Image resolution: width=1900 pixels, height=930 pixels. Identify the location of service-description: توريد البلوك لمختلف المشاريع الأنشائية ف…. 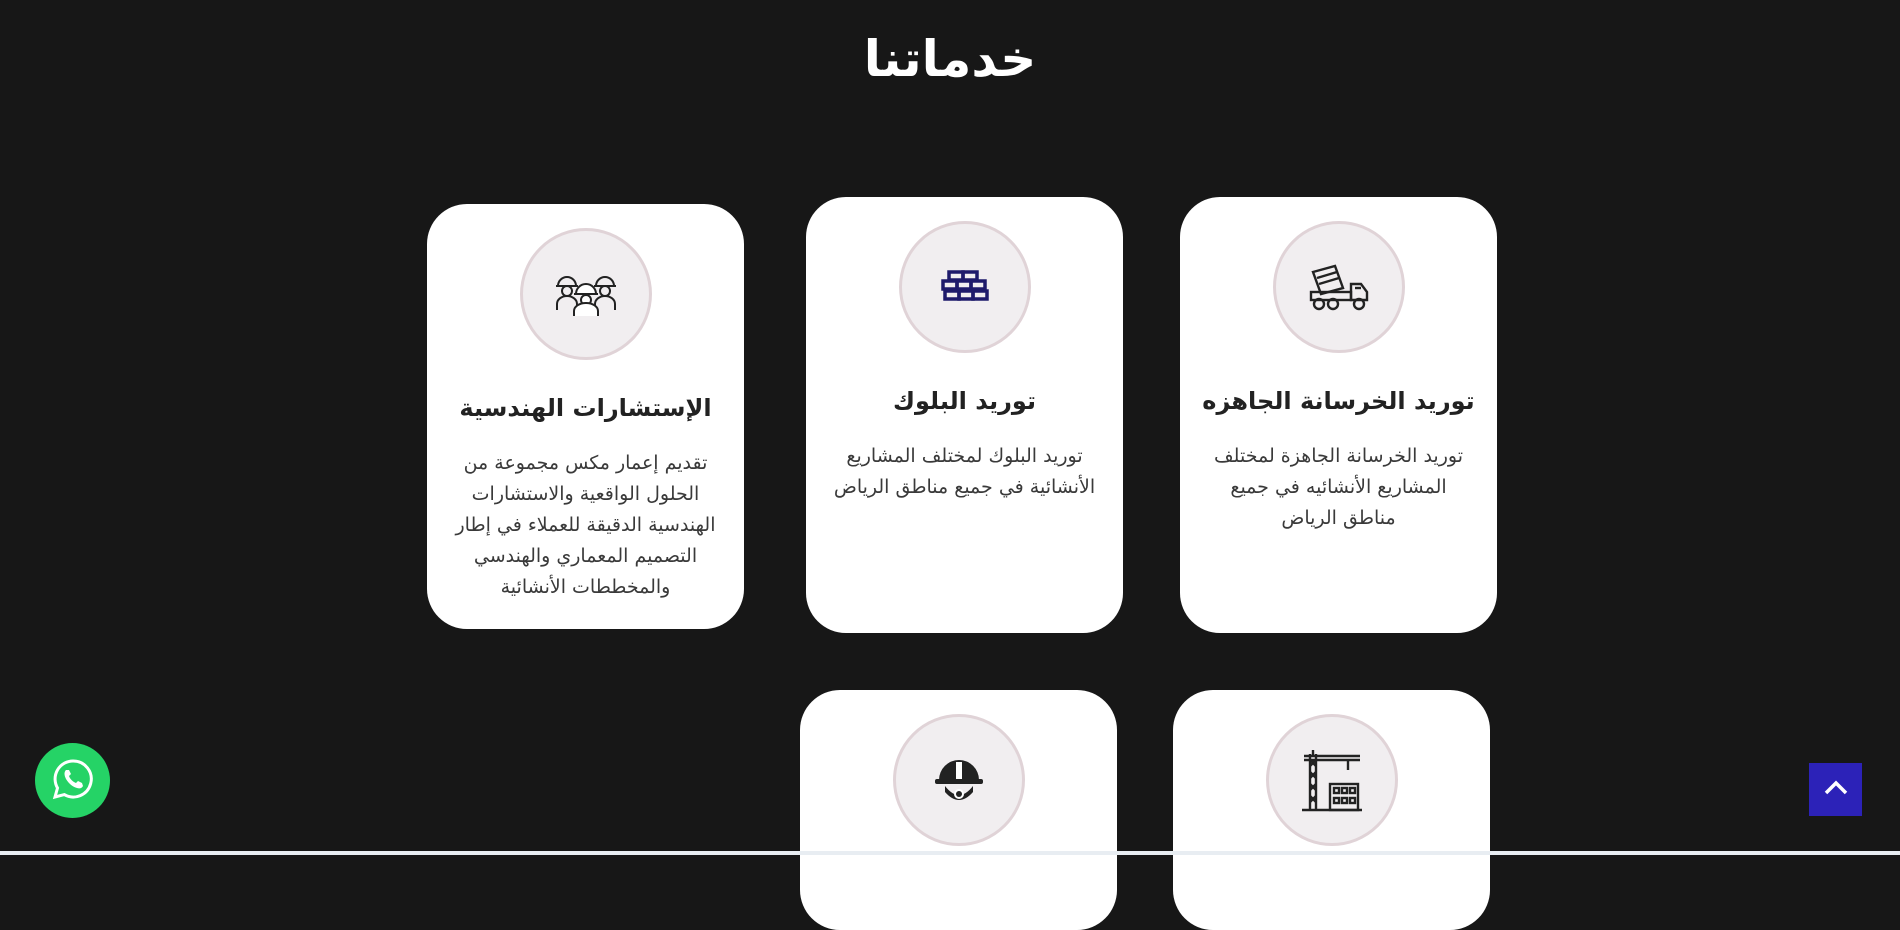
(964, 471).